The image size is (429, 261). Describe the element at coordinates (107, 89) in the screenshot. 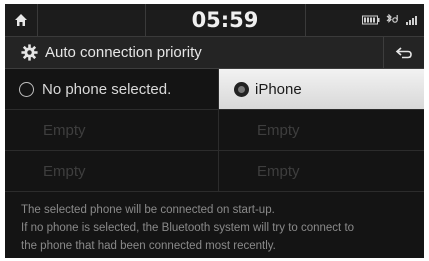

I see `option-label: No phone selected.` at that location.